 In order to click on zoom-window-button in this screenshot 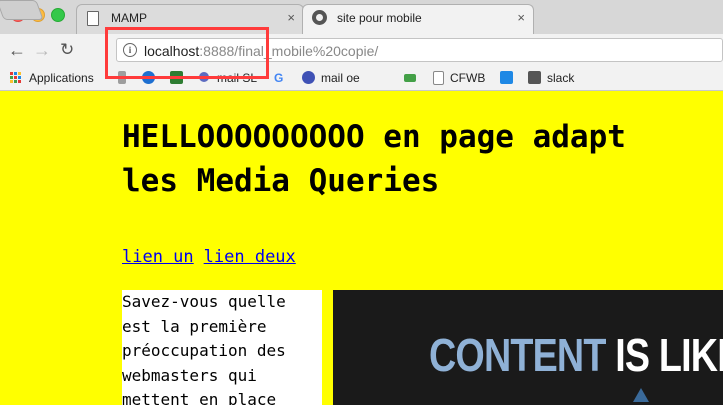, I will do `click(58, 15)`.